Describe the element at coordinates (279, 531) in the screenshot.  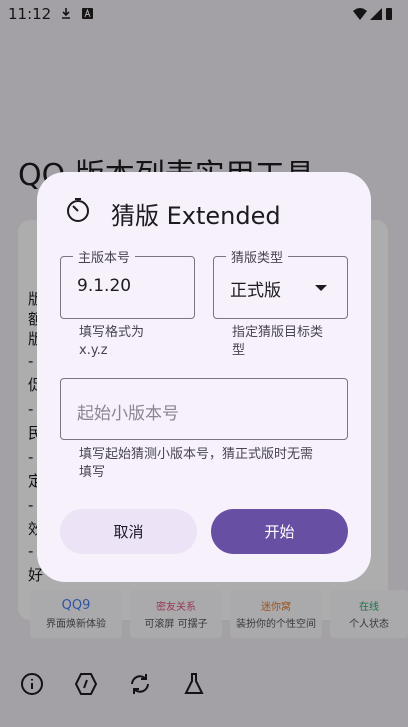
I see `start-button: 开始` at that location.